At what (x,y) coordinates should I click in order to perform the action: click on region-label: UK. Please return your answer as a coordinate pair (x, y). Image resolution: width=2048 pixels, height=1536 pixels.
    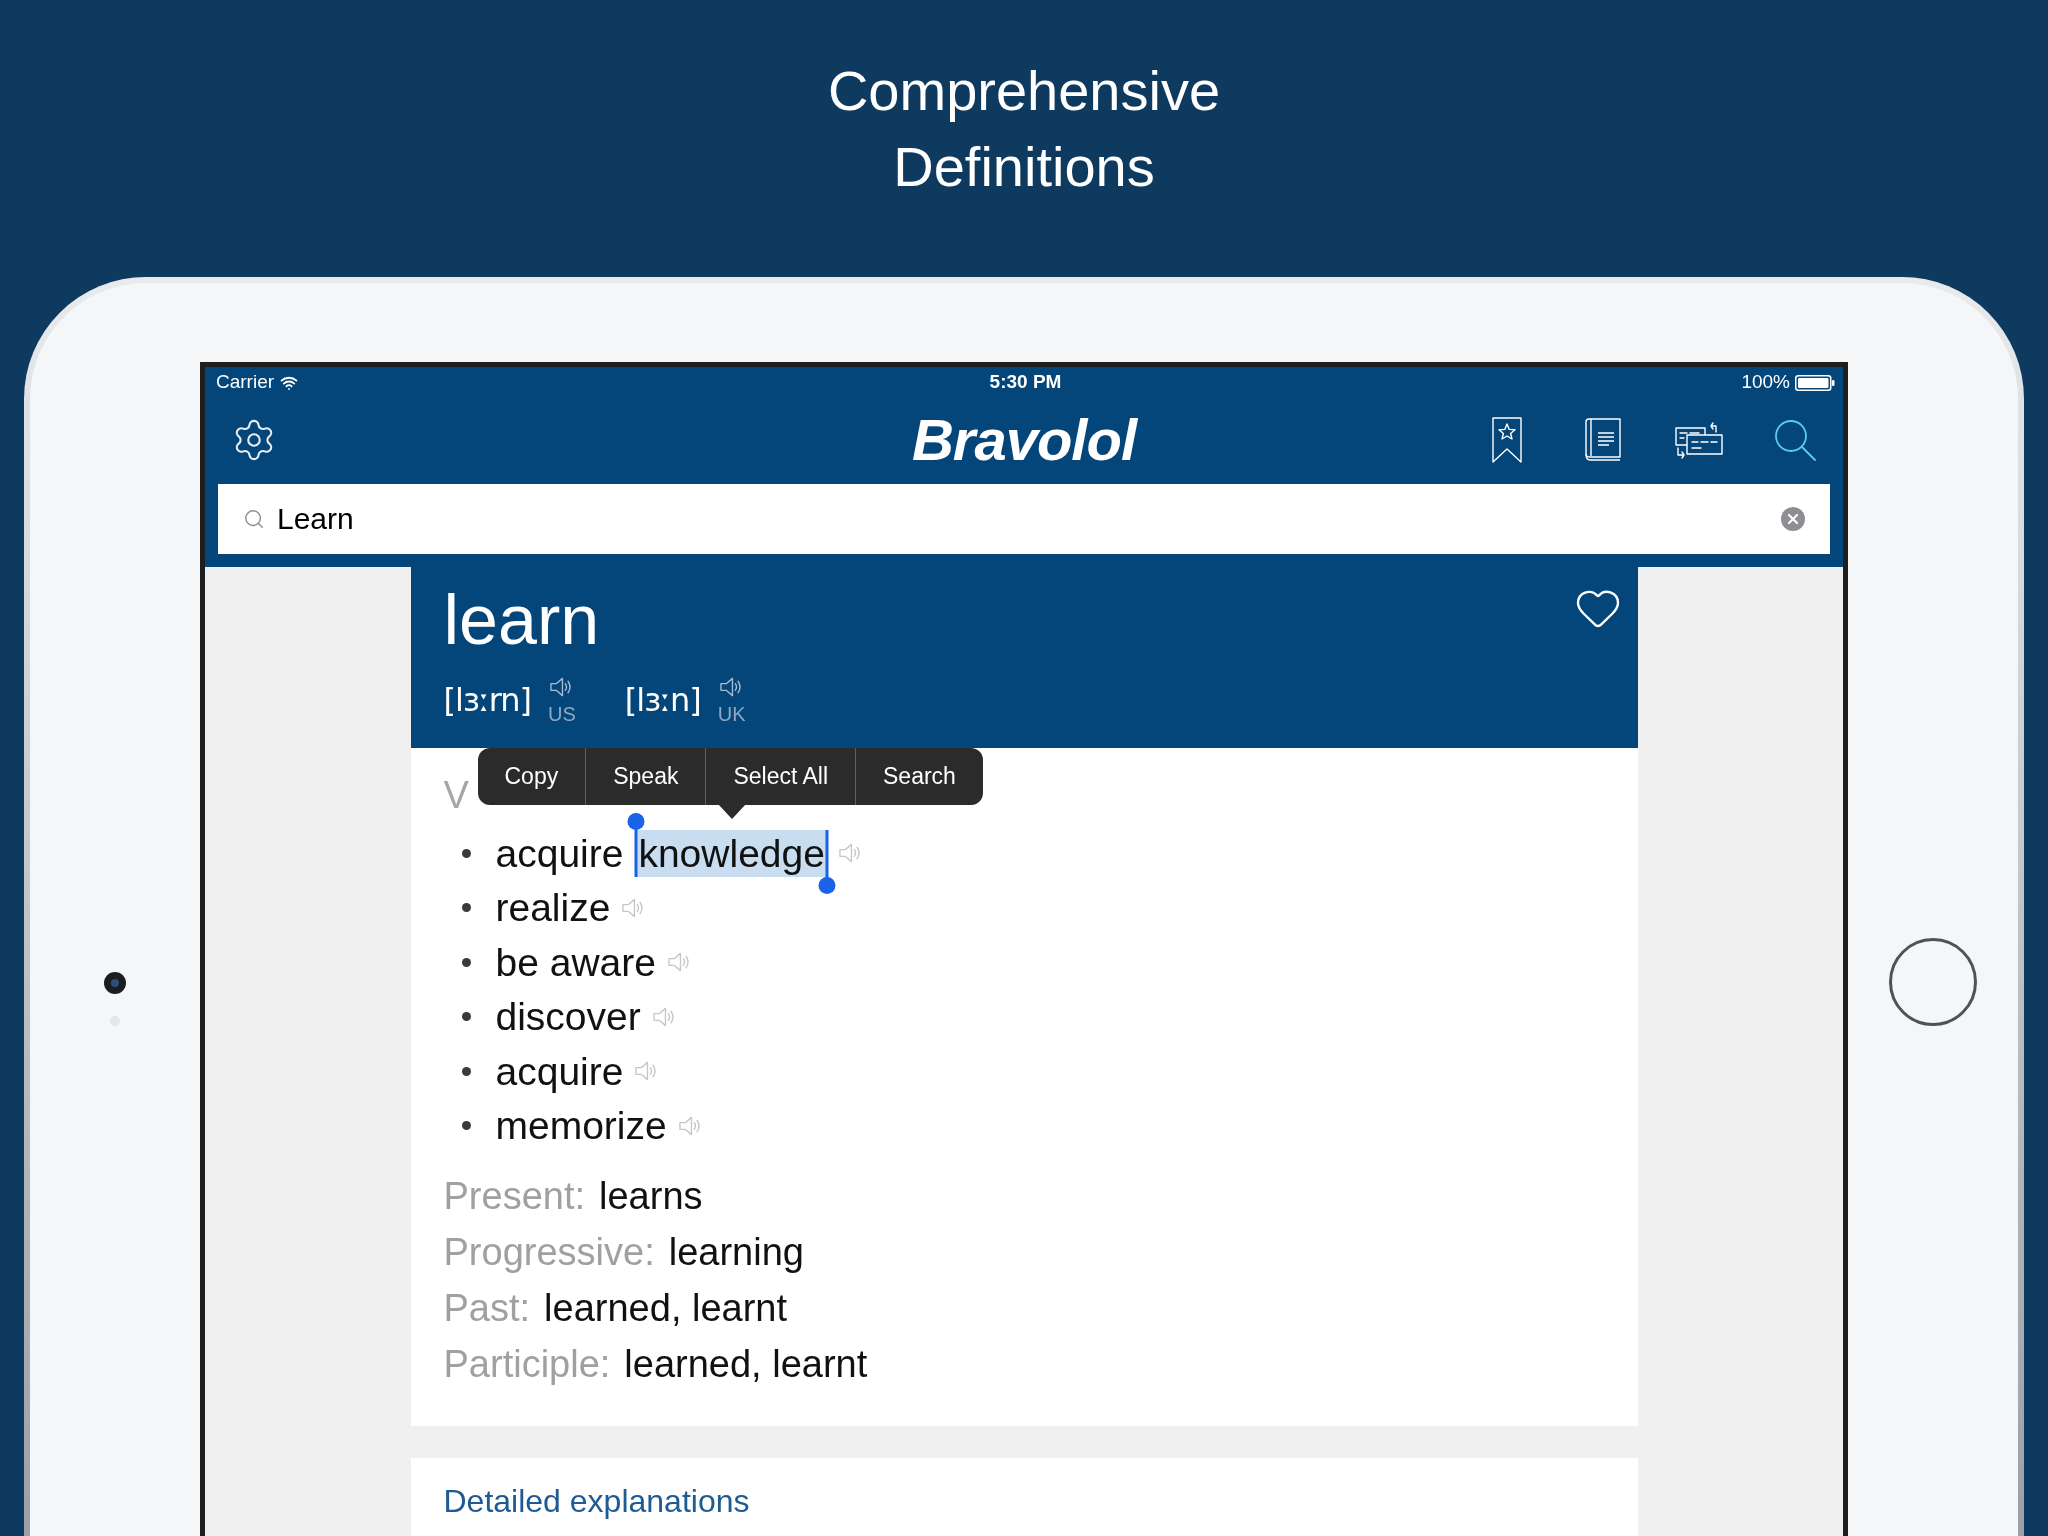
    Looking at the image, I should click on (731, 714).